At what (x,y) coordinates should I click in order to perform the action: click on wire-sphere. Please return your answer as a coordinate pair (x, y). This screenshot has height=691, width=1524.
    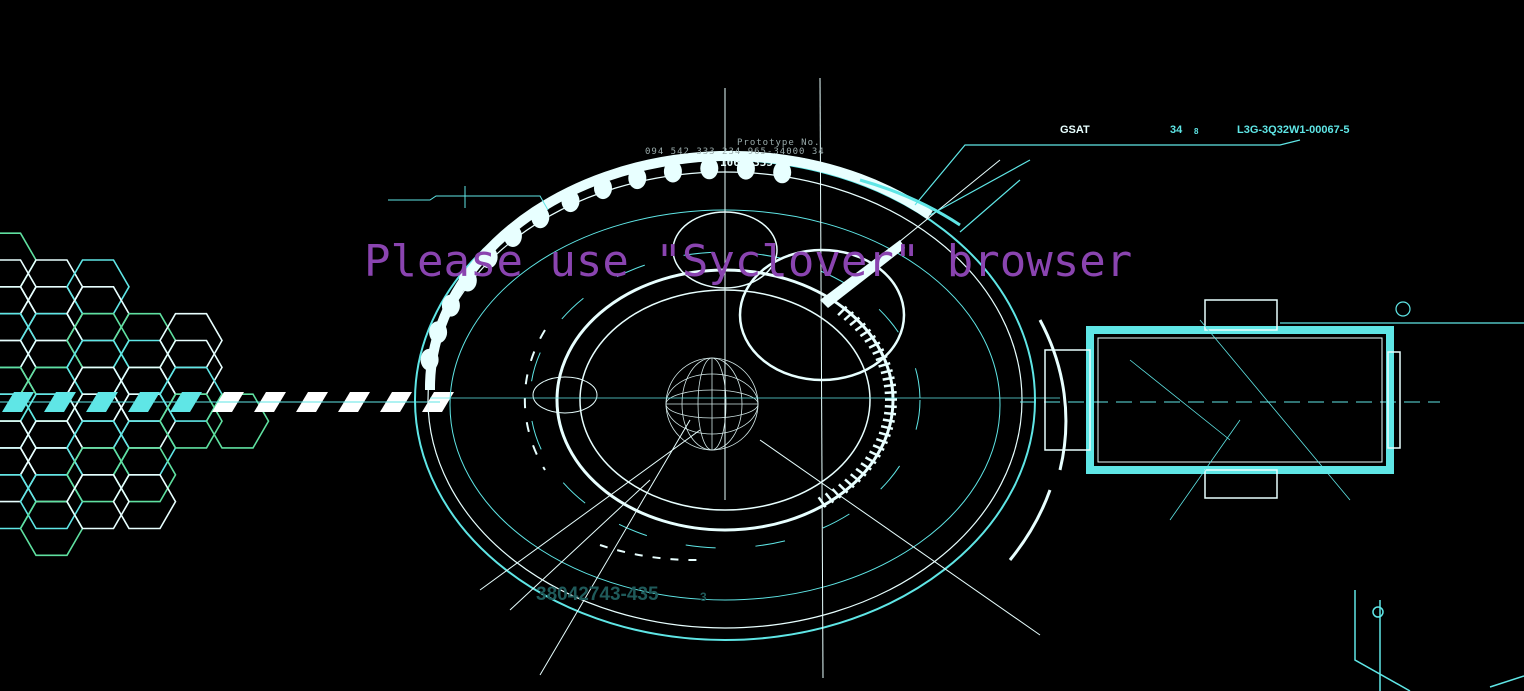
    Looking at the image, I should click on (712, 404).